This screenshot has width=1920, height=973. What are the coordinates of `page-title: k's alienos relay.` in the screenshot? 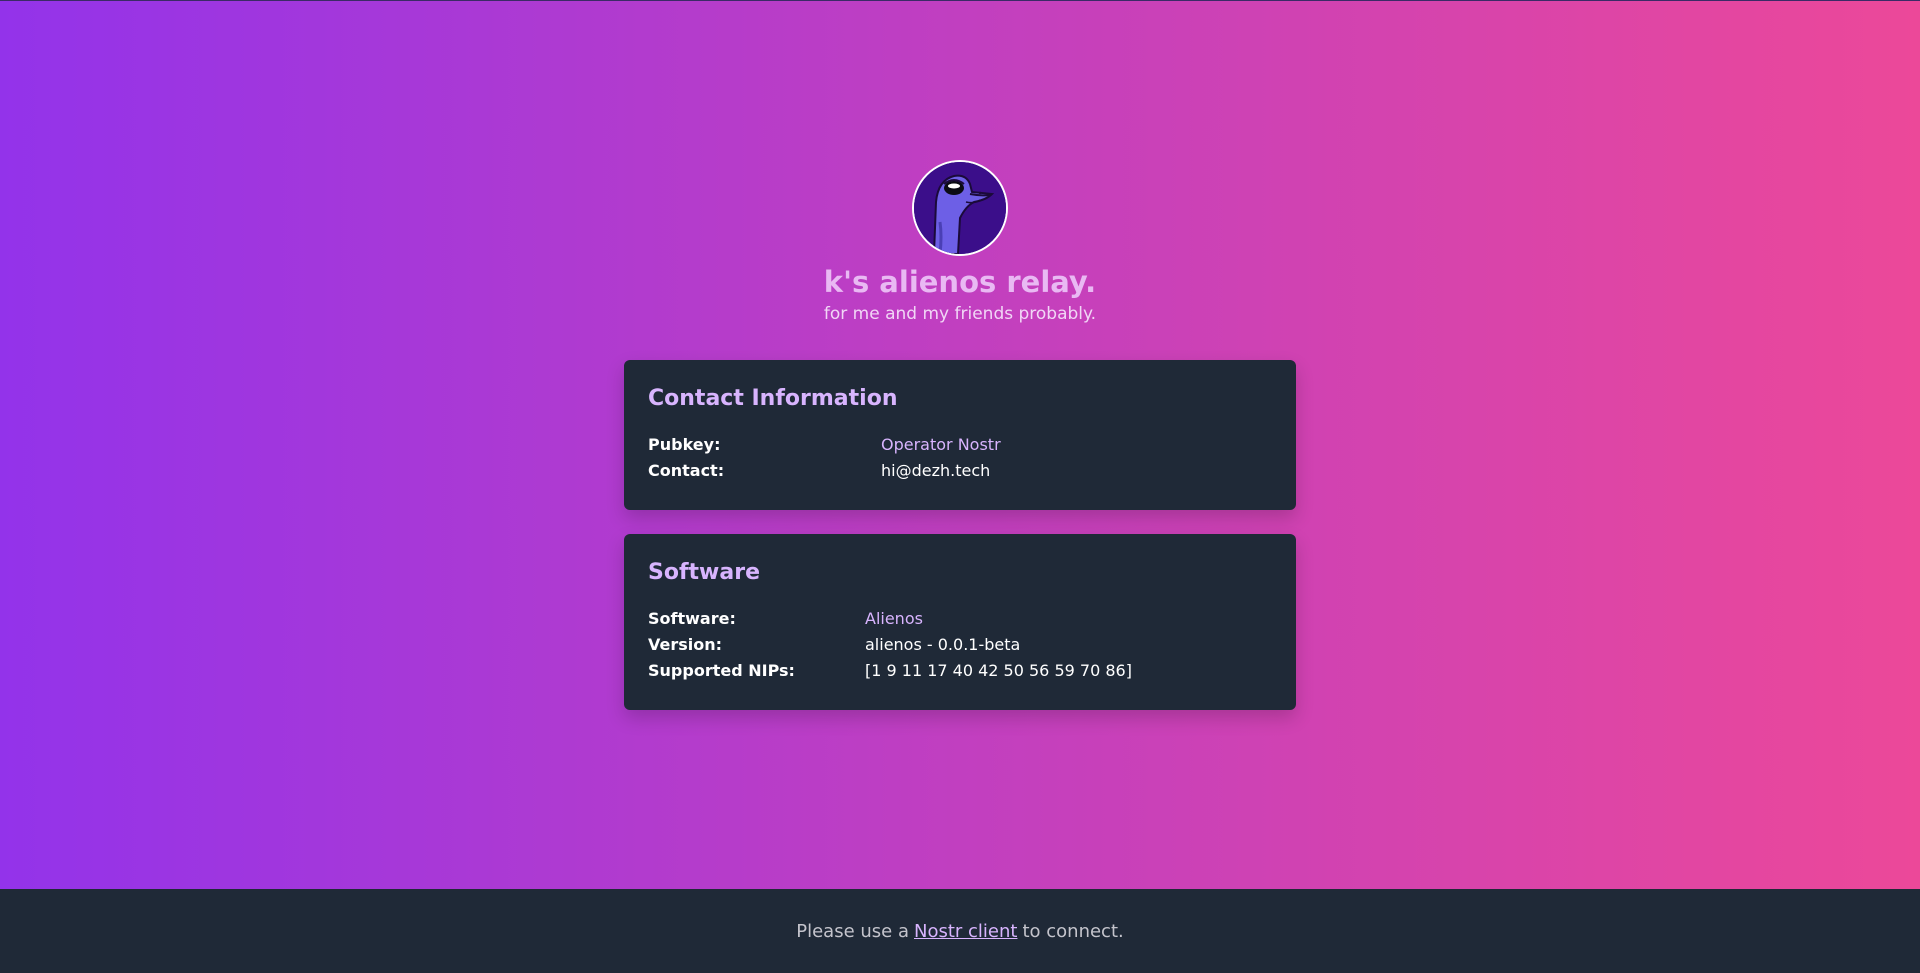 It's located at (960, 282).